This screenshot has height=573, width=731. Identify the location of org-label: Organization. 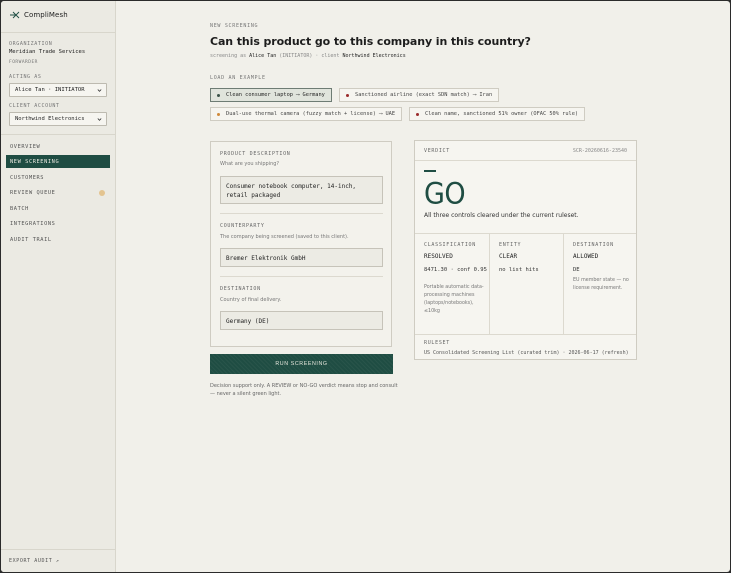
(31, 44).